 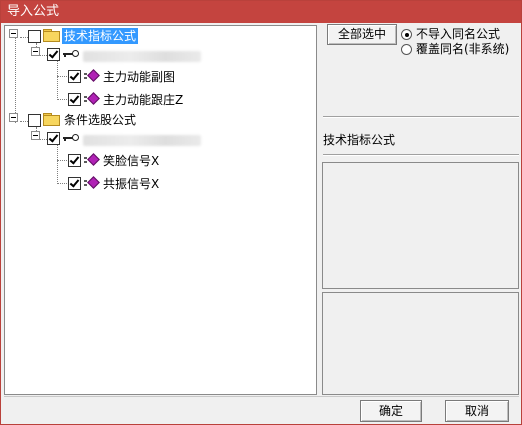 I want to click on tree-group-label: 条件选股公式, so click(x=100, y=120).